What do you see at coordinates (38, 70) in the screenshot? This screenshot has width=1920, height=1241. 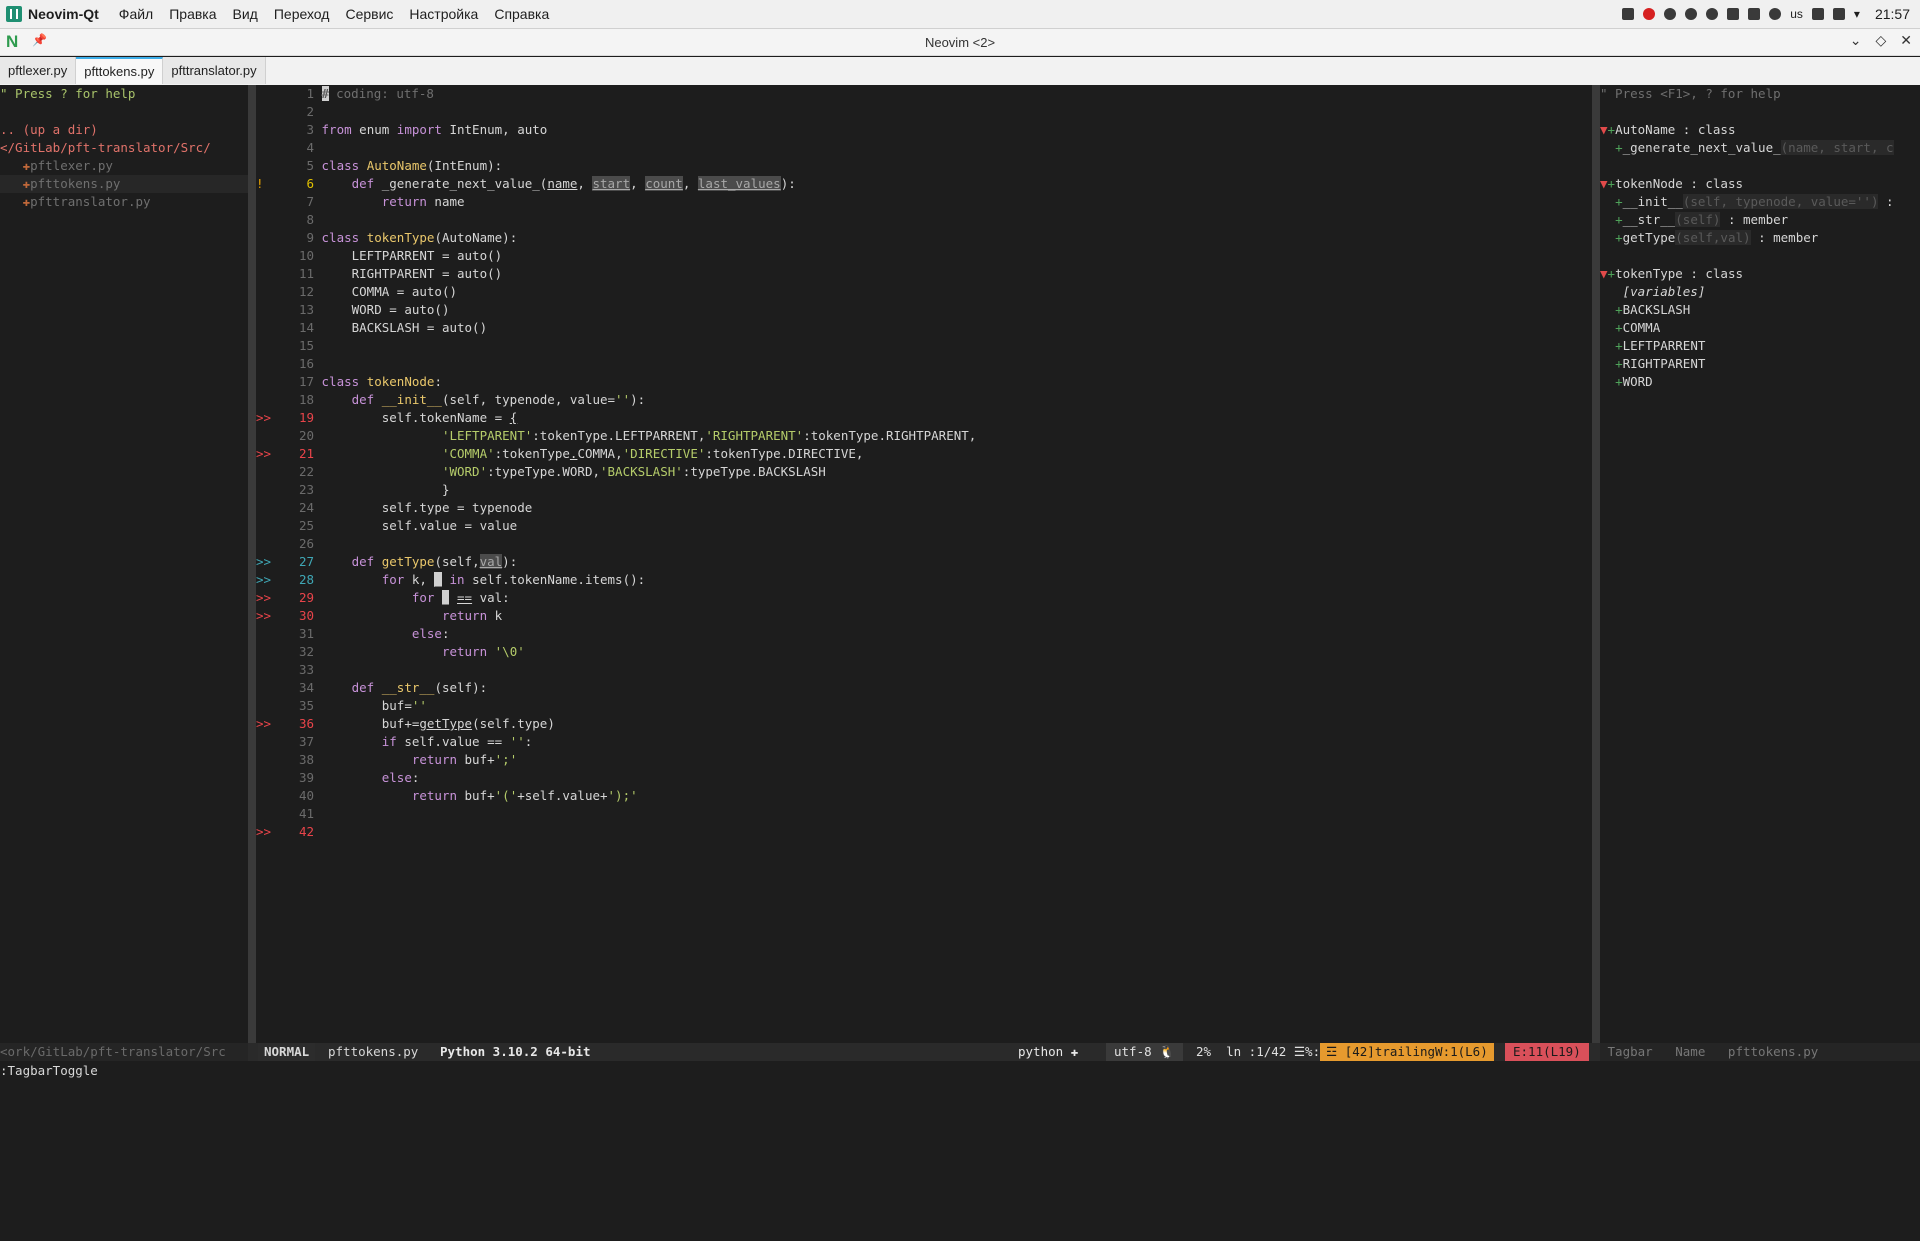 I see `tab-pftlexer: pftlexer.py` at bounding box center [38, 70].